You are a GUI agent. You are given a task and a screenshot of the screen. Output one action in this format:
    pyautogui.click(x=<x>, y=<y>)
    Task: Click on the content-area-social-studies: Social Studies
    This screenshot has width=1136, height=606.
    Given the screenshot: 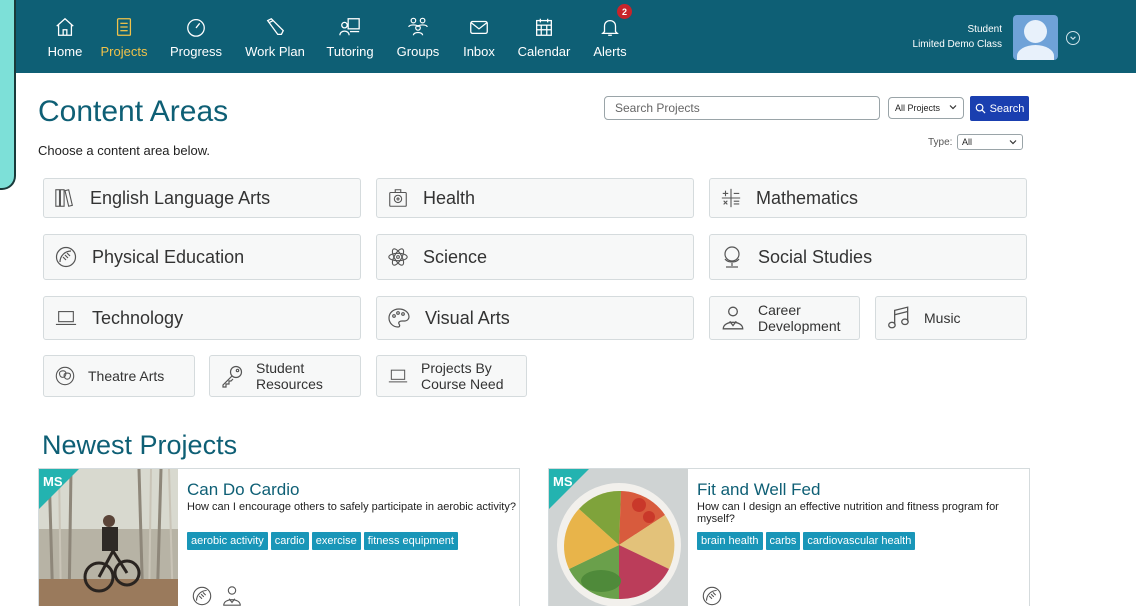 What is the action you would take?
    pyautogui.click(x=868, y=257)
    